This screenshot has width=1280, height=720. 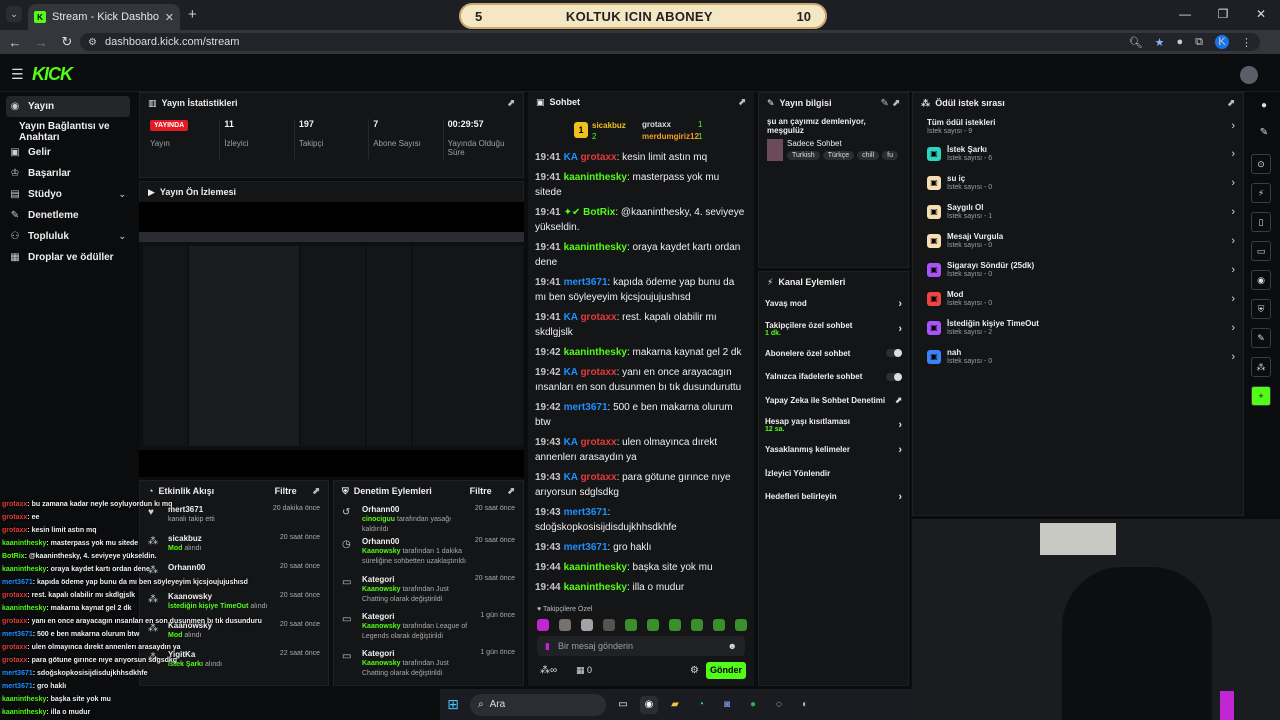 What do you see at coordinates (68, 173) in the screenshot?
I see `sidebar-item-basarilar: ♔ Başarılar` at bounding box center [68, 173].